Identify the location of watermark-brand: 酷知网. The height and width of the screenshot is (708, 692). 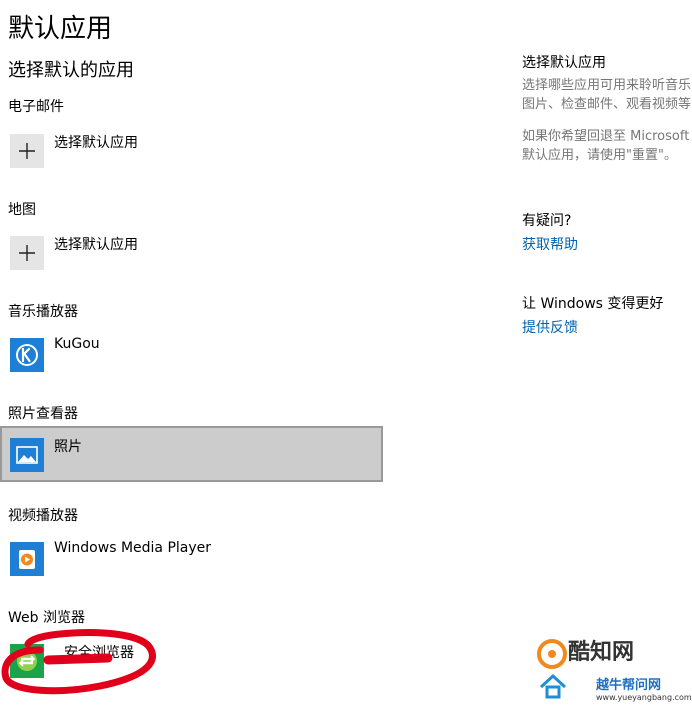
(601, 652).